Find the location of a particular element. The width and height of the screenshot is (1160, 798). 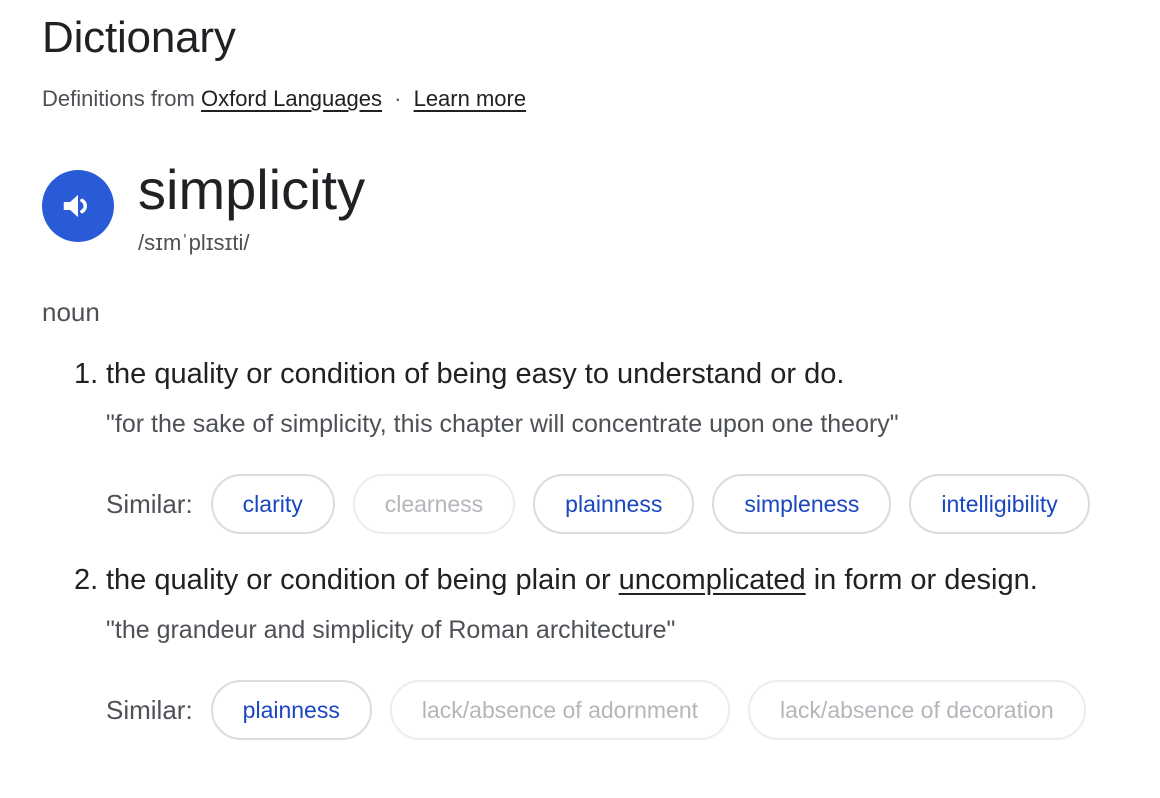

learn-more-link: Learn more is located at coordinates (470, 98).